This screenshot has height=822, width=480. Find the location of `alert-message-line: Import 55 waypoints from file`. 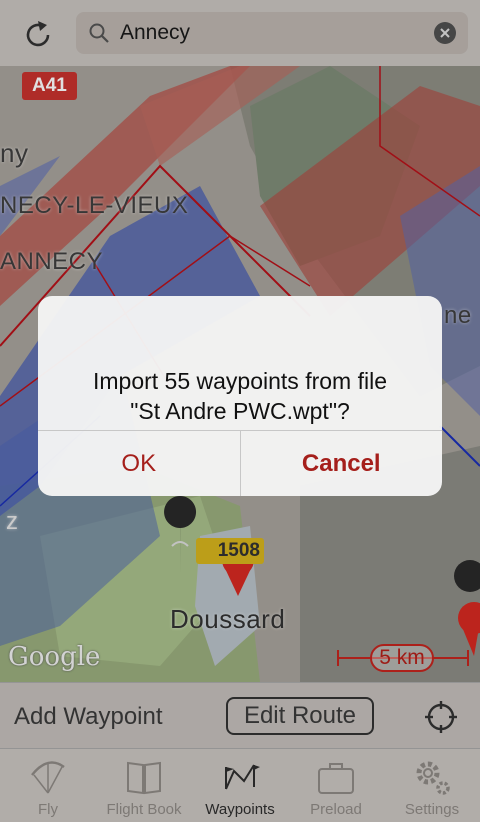

alert-message-line: Import 55 waypoints from file is located at coordinates (239, 381).